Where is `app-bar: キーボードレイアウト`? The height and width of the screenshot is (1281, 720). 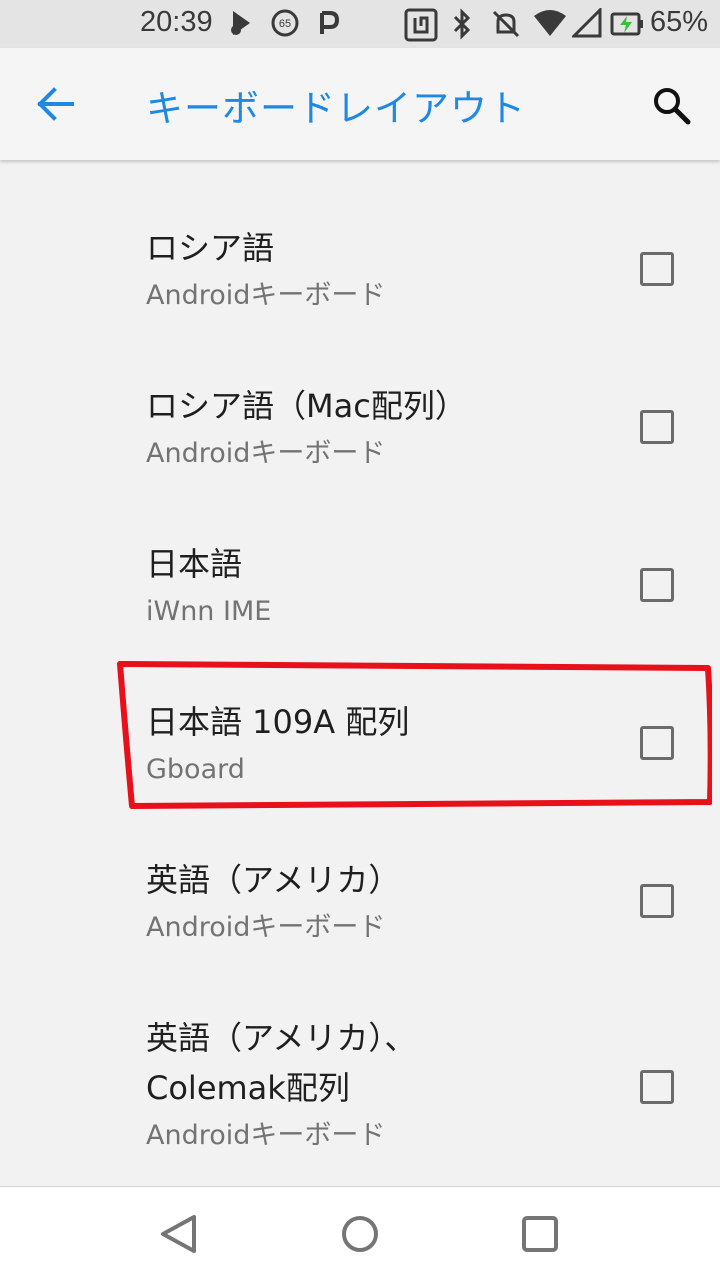
app-bar: キーボードレイアウト is located at coordinates (360, 104).